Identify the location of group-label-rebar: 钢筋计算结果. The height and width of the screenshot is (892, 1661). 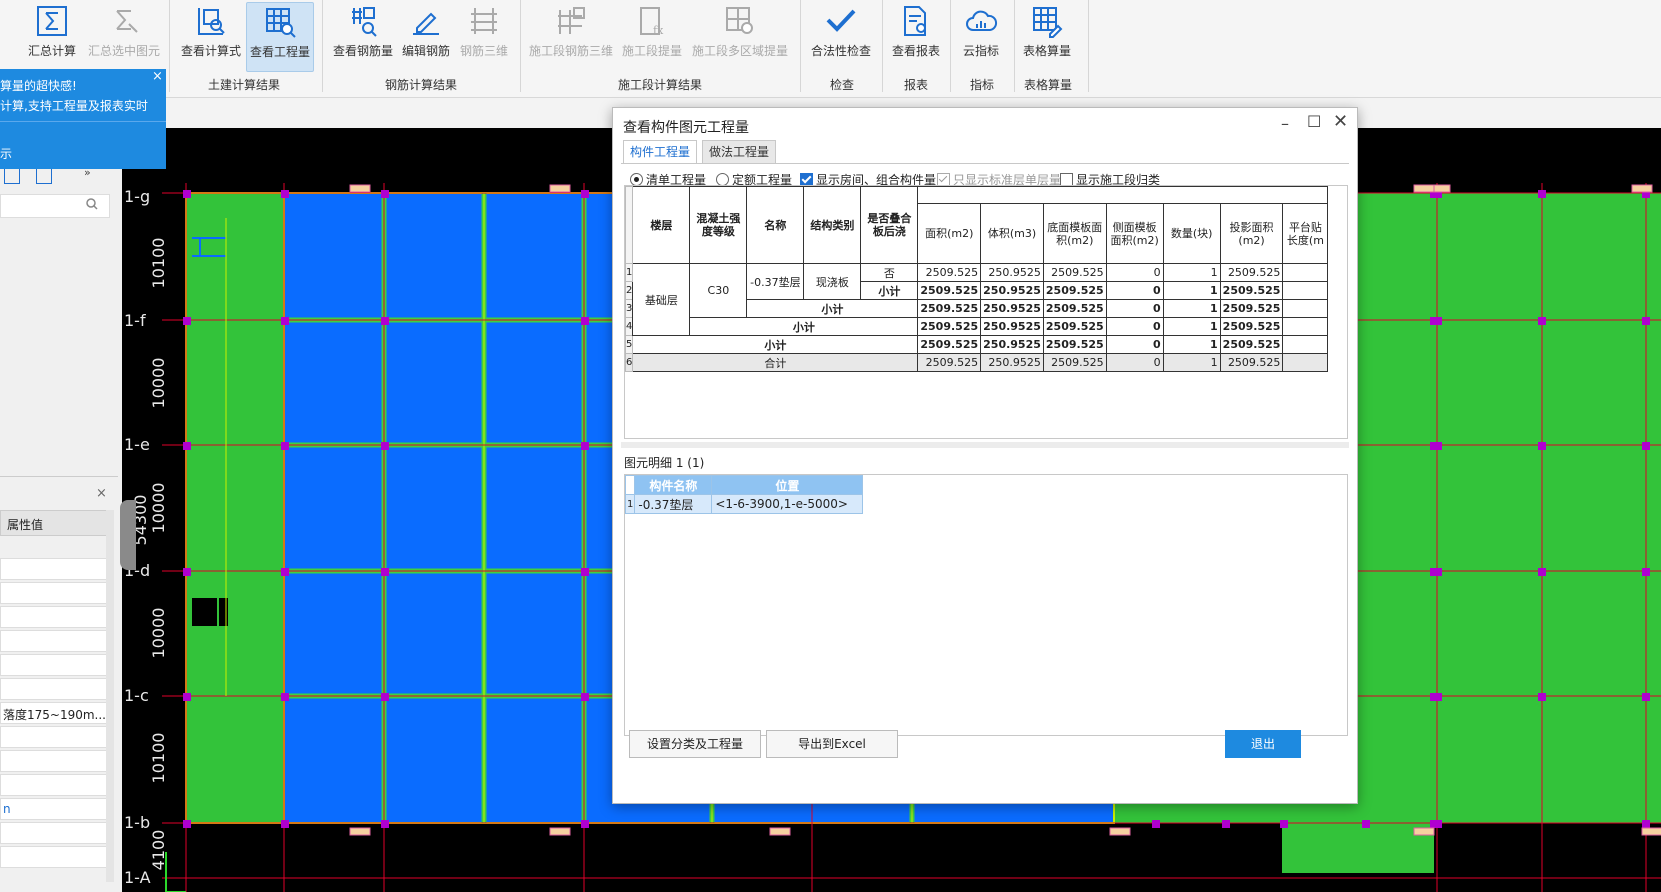
(420, 85).